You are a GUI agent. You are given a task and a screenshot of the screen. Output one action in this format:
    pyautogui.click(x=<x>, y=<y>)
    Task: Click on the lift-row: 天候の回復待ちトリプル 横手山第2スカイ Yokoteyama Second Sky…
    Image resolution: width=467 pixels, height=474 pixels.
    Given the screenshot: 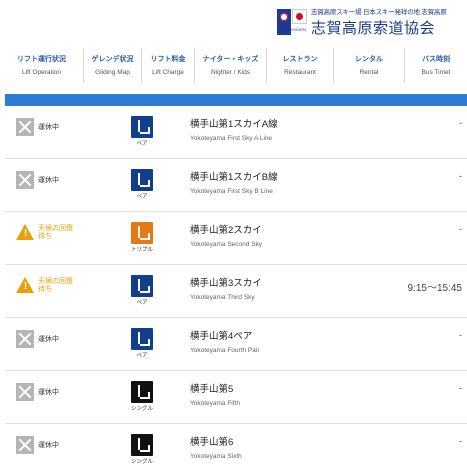 What is the action you would take?
    pyautogui.click(x=236, y=238)
    